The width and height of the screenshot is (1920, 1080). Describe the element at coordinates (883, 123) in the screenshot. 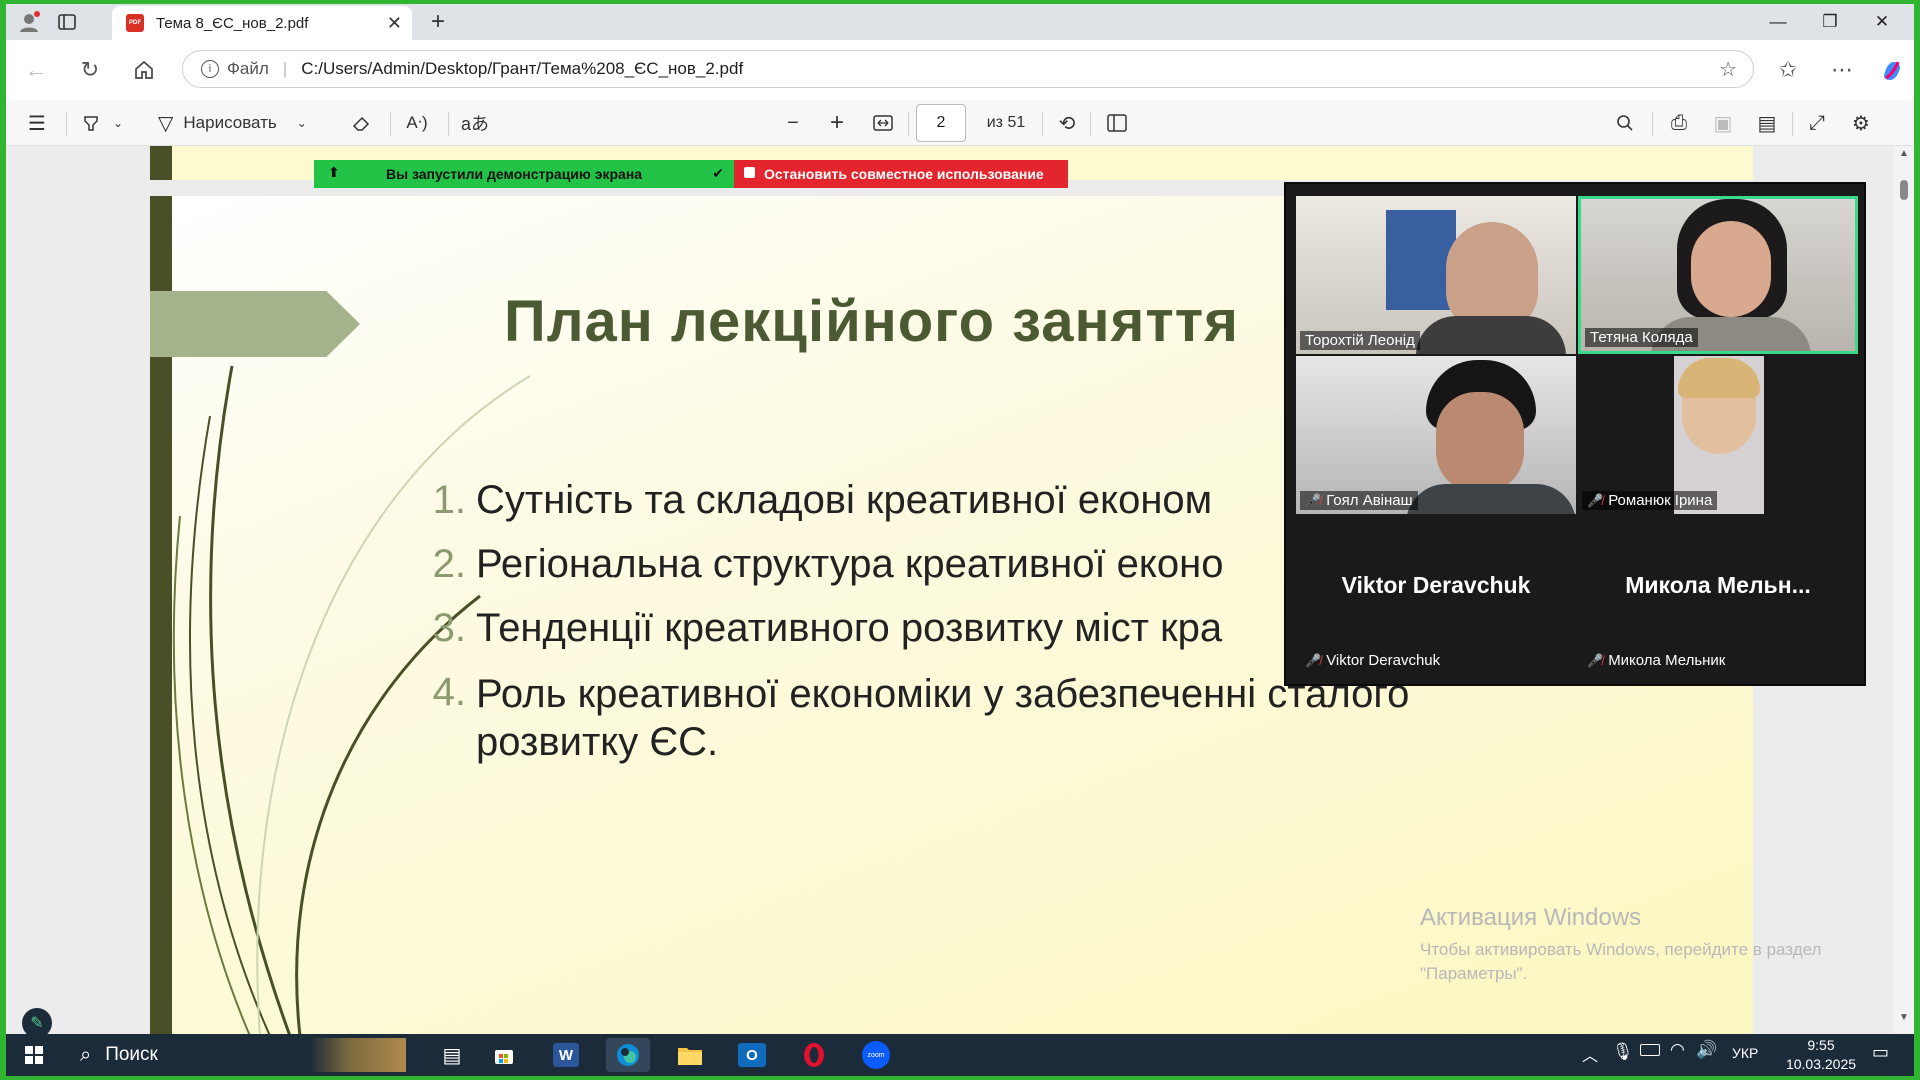

I see `fit-page-icon` at that location.